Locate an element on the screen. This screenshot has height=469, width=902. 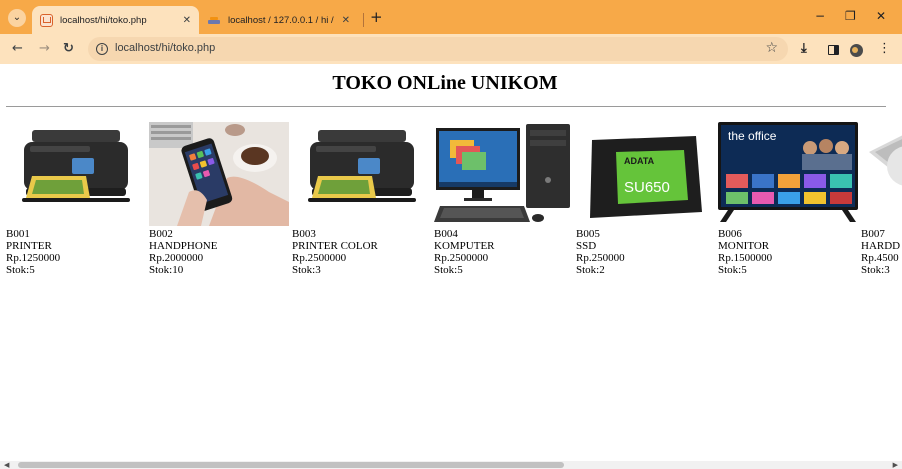
browser-menu-icon: ⋮ is located at coordinates (884, 49).